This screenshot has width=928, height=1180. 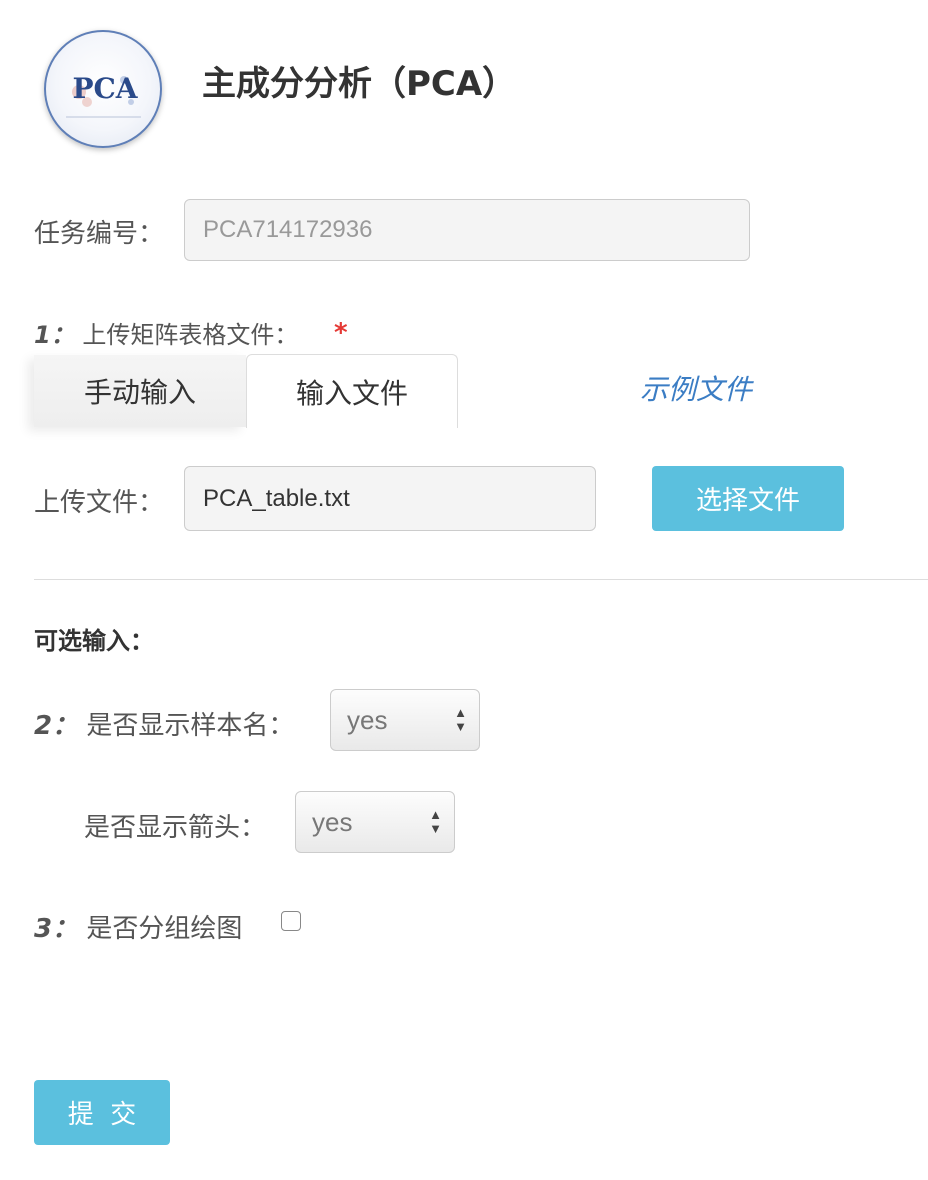 What do you see at coordinates (94, 641) in the screenshot?
I see `optional-input-title: 可选输入：` at bounding box center [94, 641].